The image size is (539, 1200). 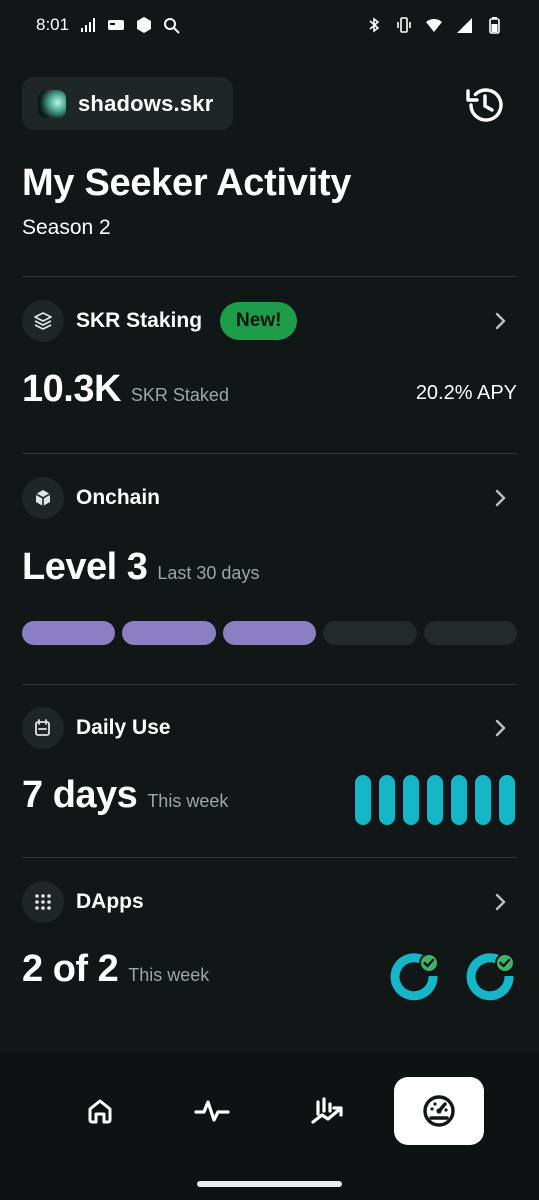 I want to click on onchain-icon-wrap, so click(x=43, y=498).